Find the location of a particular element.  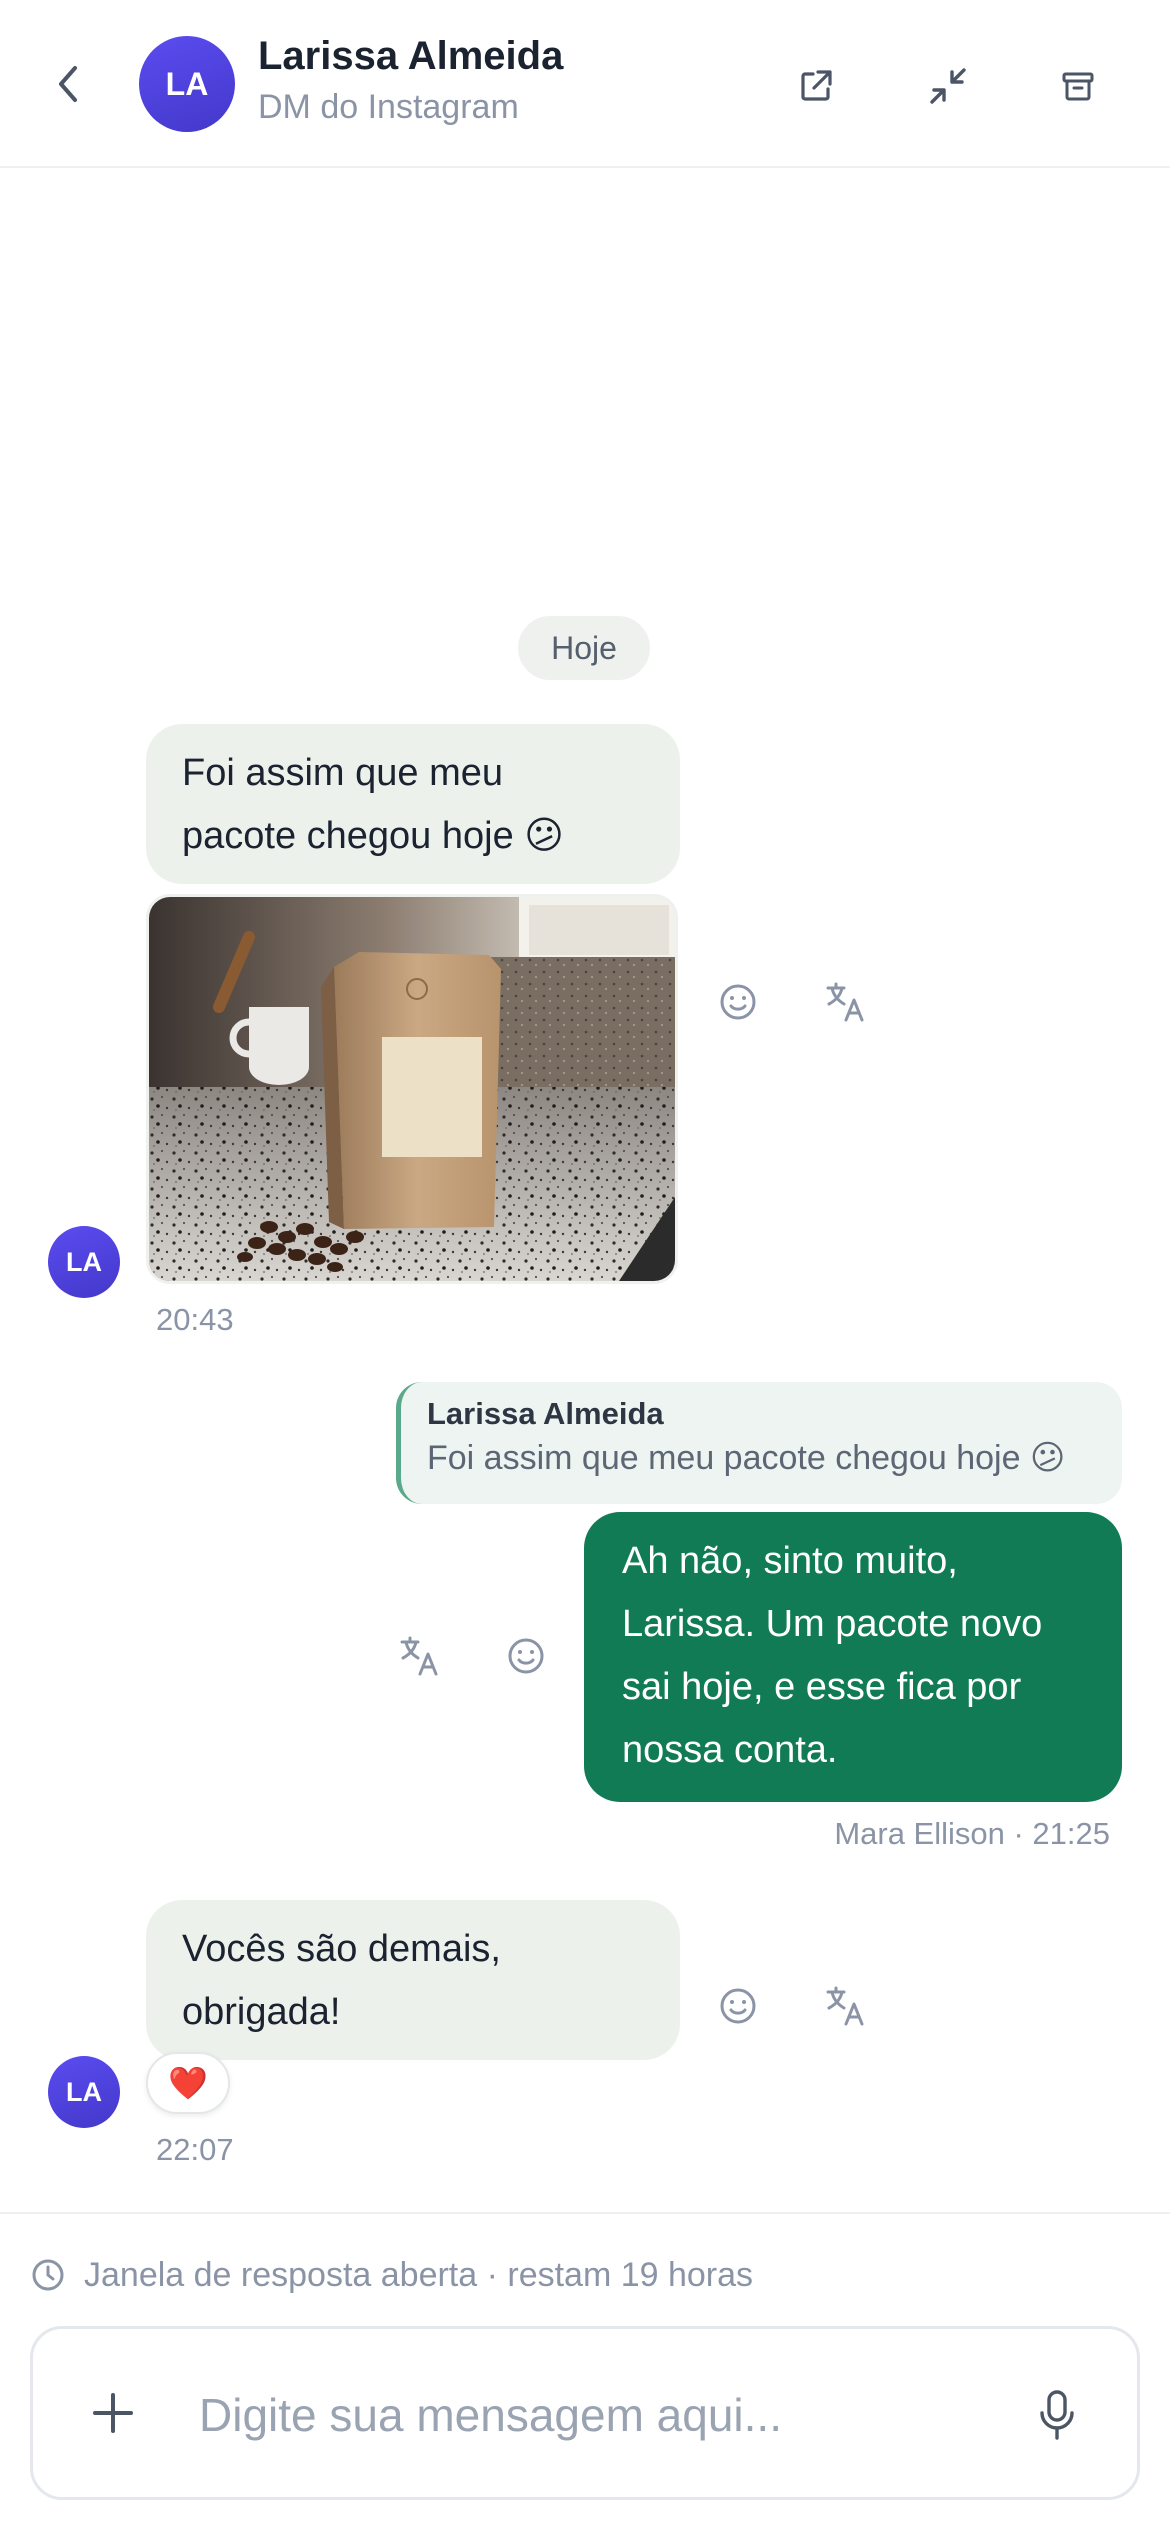

external-link-icon is located at coordinates (816, 85).